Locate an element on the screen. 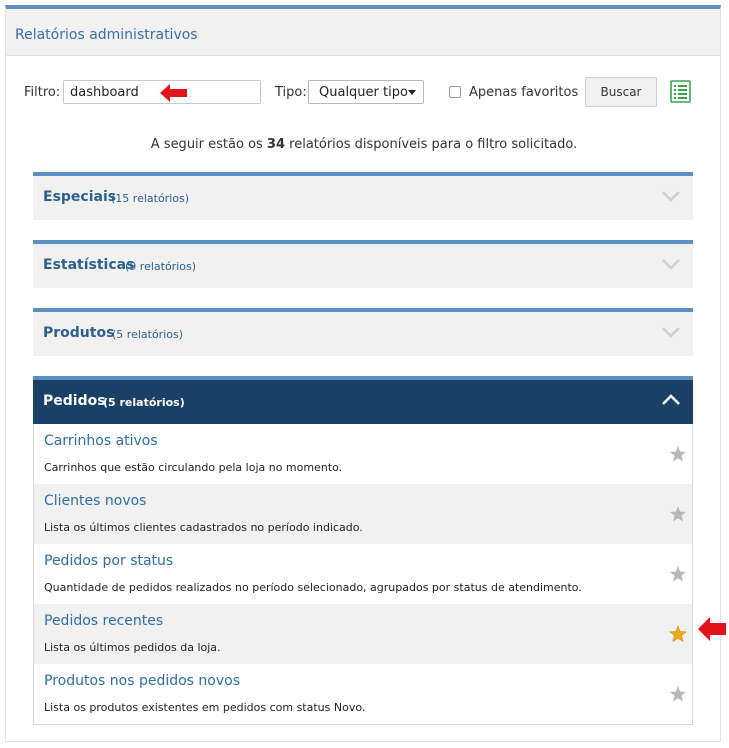 Image resolution: width=729 pixels, height=748 pixels. summary-count: 34 is located at coordinates (276, 144).